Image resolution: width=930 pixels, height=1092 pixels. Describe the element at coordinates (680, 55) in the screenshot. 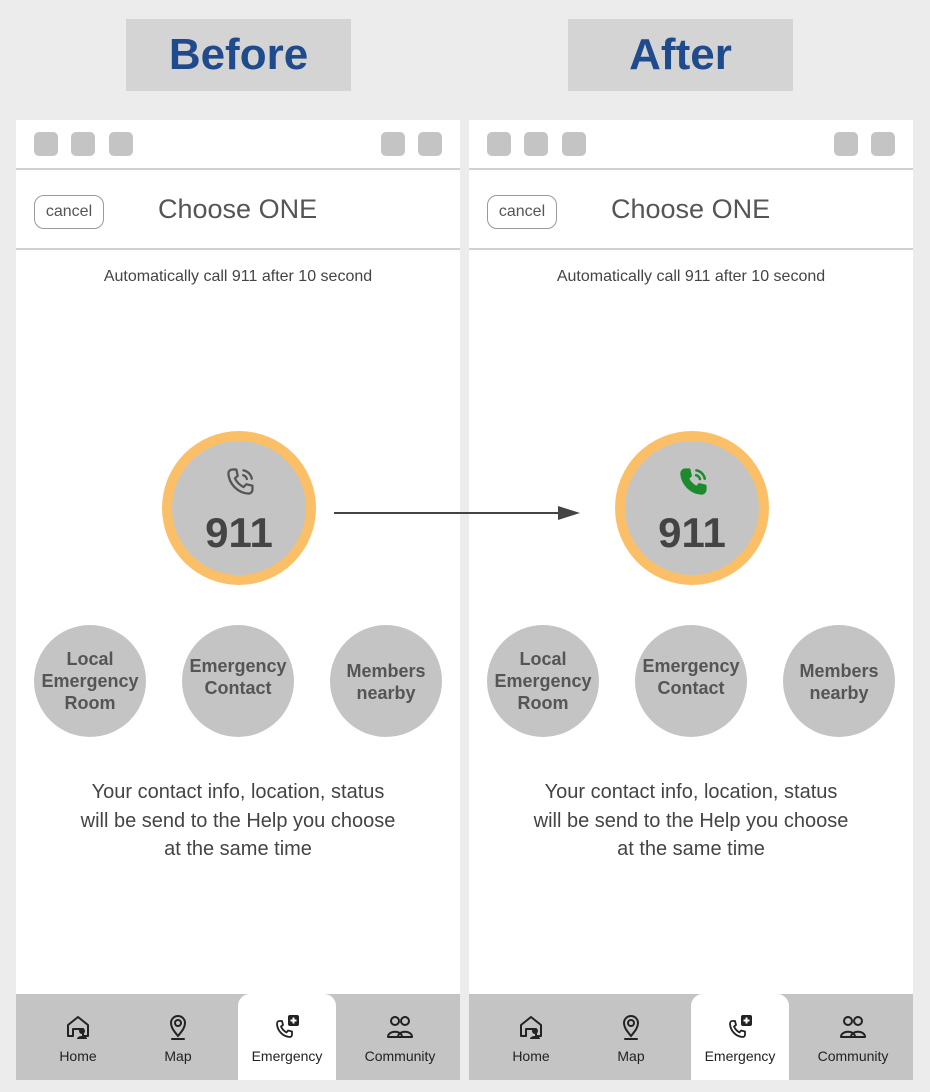

I see `after-label: After` at that location.